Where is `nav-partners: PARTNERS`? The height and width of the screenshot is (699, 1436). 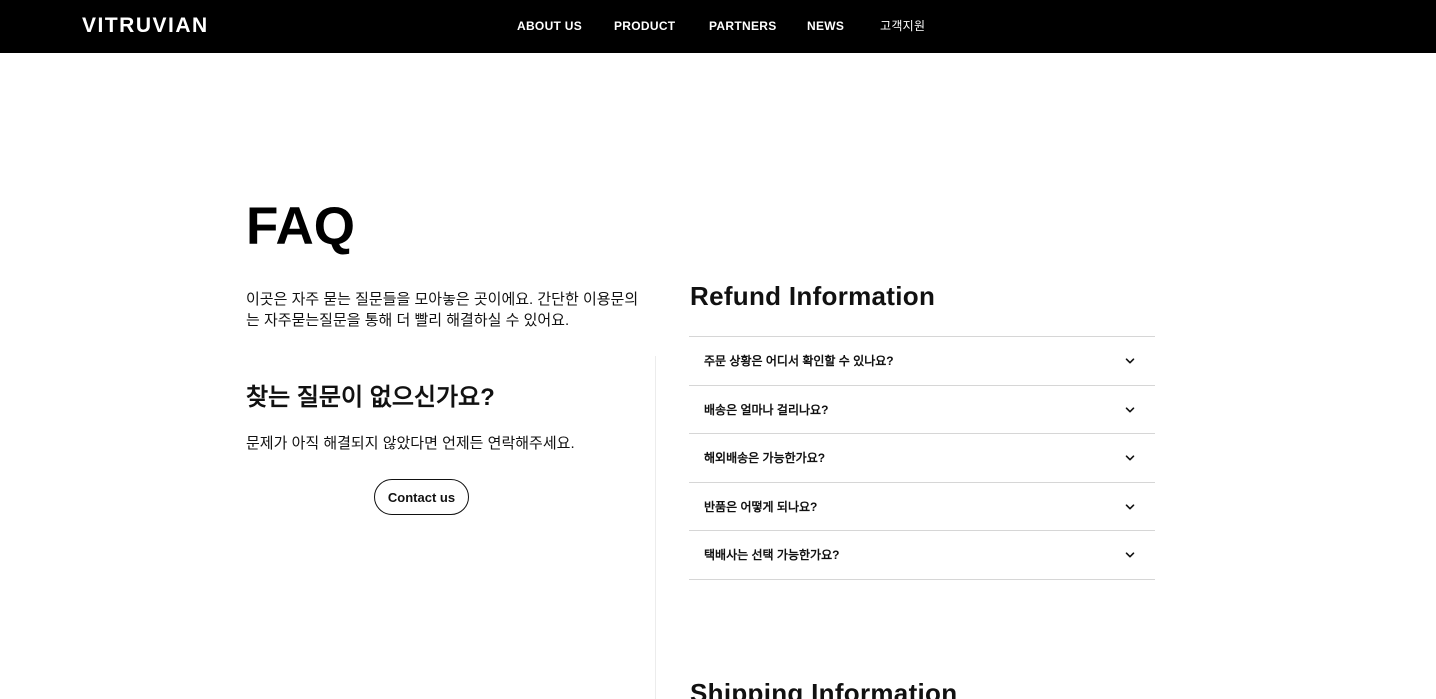 nav-partners: PARTNERS is located at coordinates (743, 26).